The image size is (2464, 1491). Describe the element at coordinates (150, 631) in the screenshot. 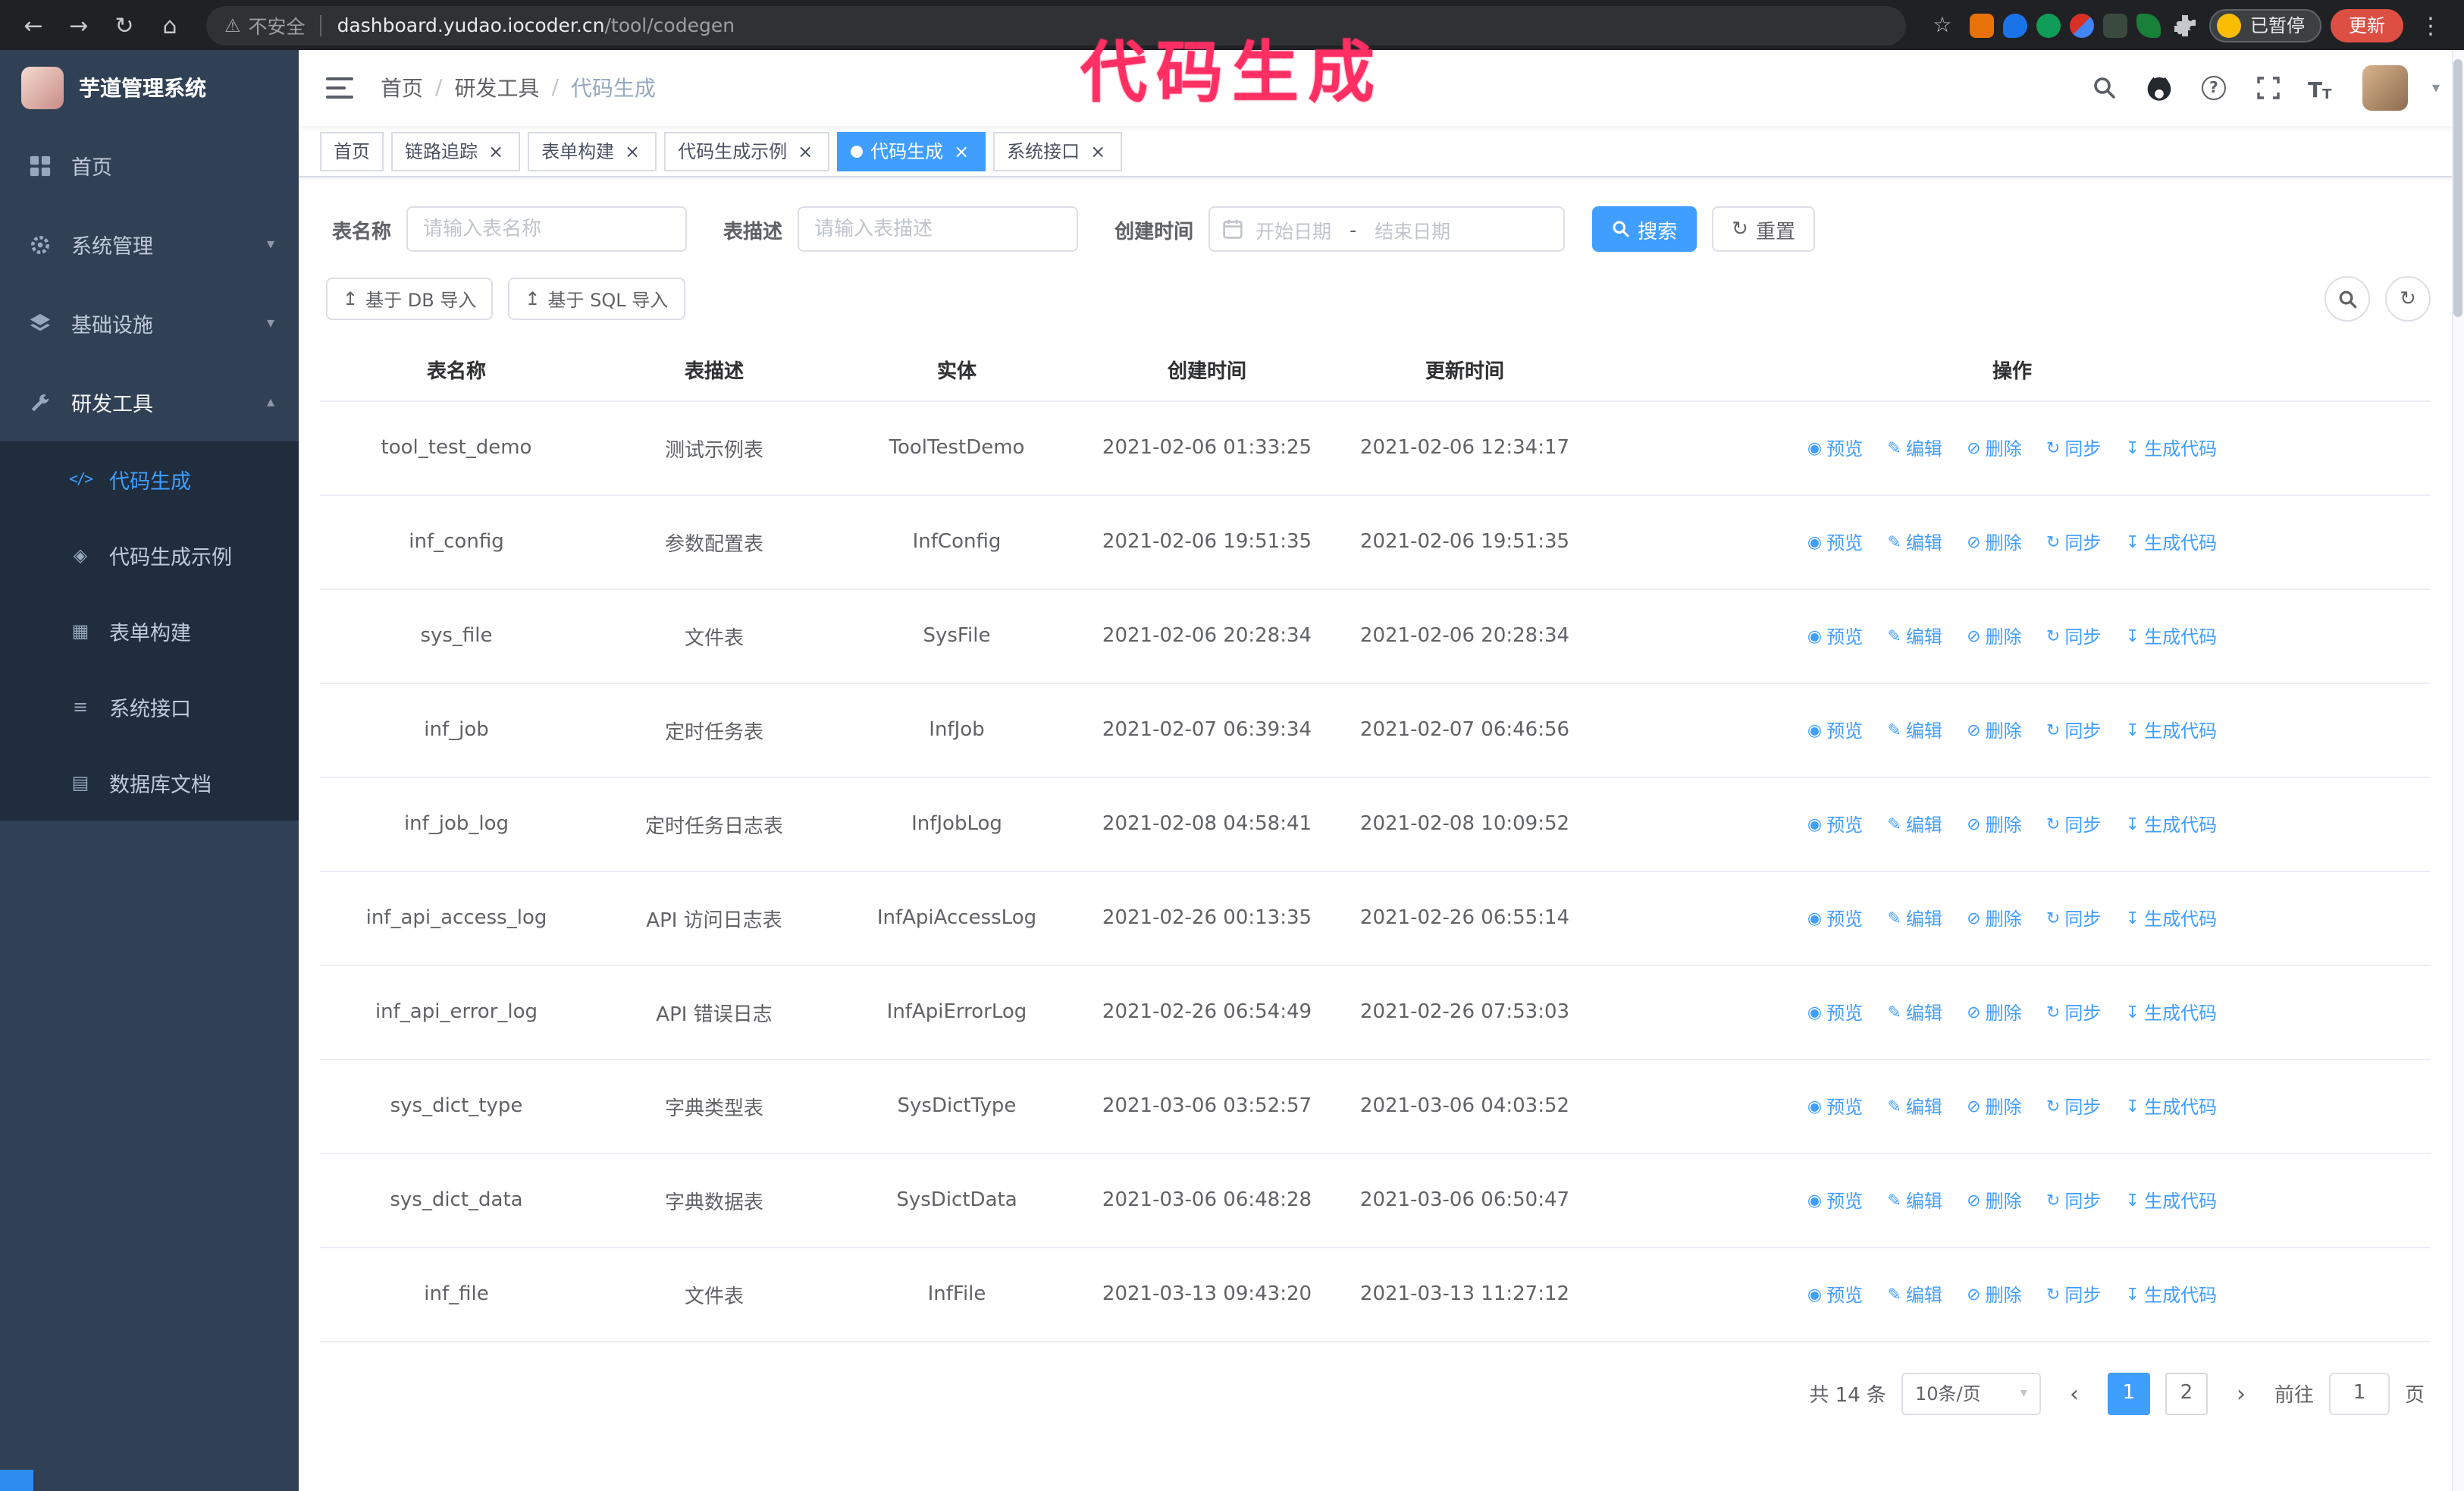

I see `sidebar-item-form-builder: ▦ 表单构建` at that location.